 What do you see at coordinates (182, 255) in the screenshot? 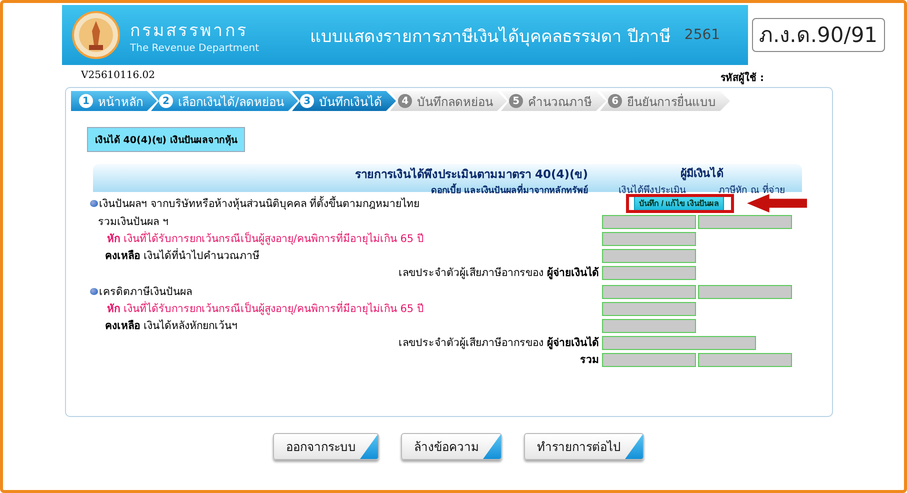
I see `field-label: คงเหลือ เงินได้ที่นำไปคำนวณภาษี` at bounding box center [182, 255].